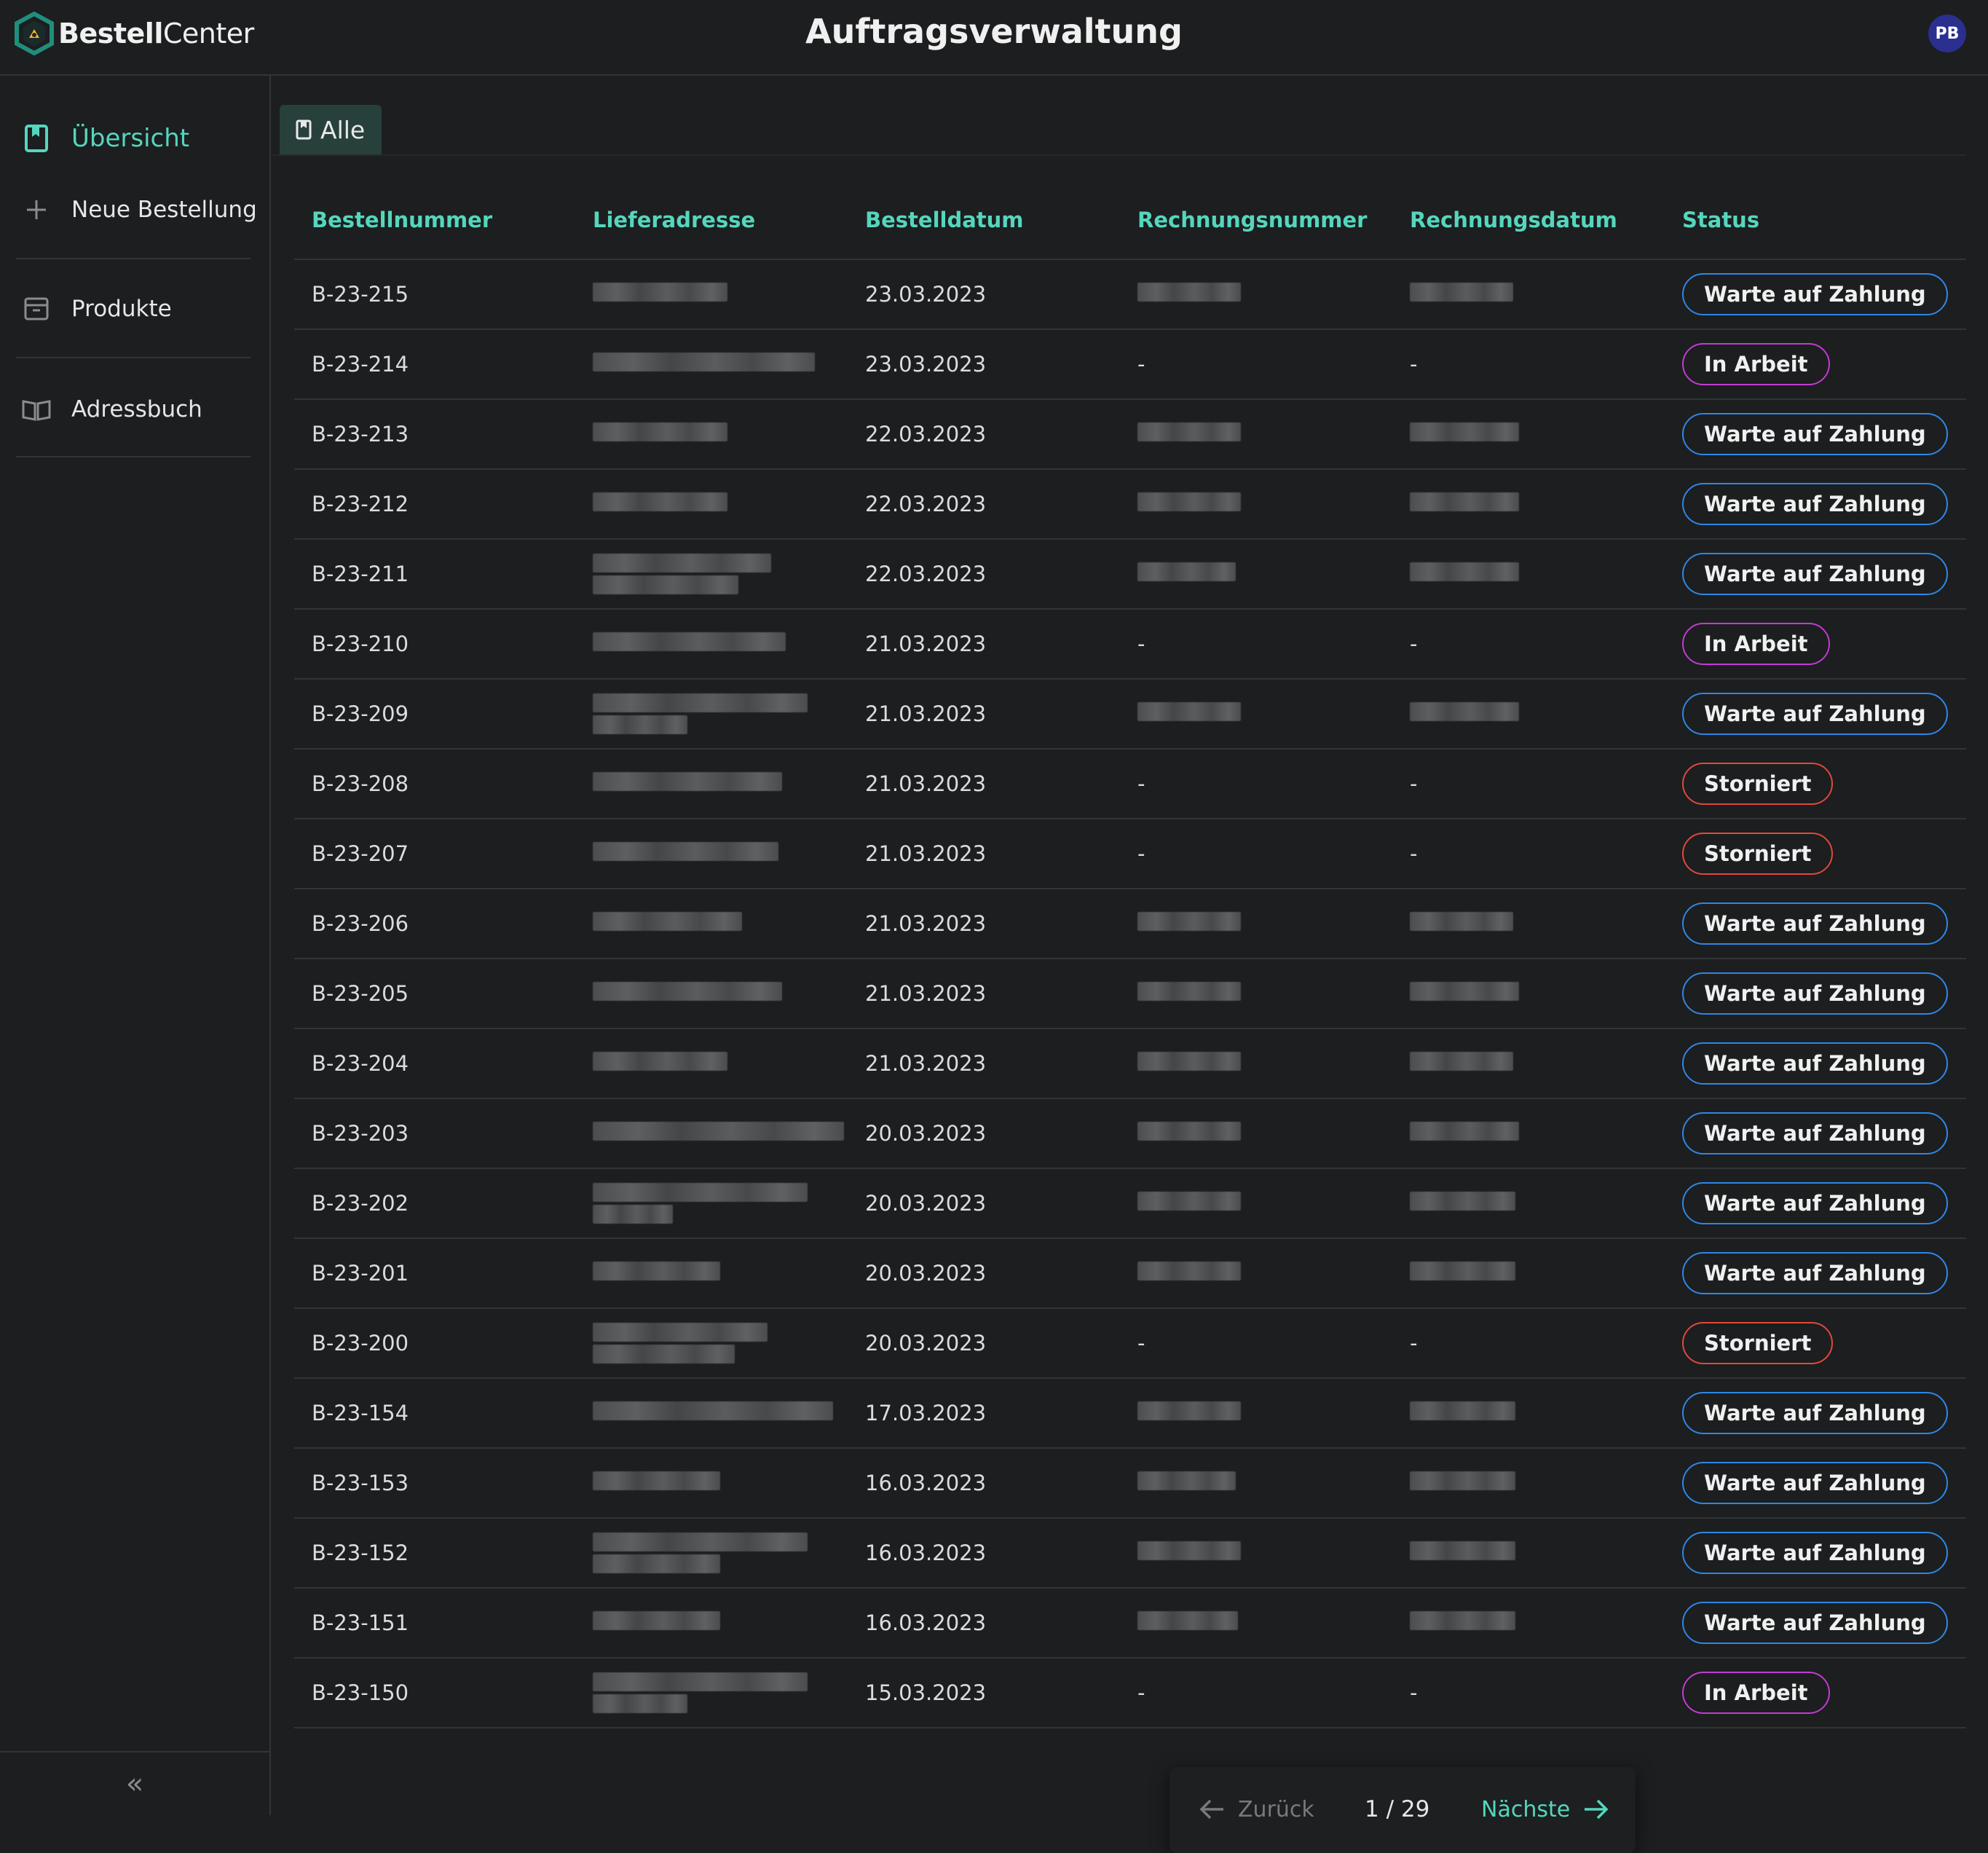 The height and width of the screenshot is (1853, 1988). What do you see at coordinates (1130, 574) in the screenshot?
I see `table-row: B-23-211 22.03.2023 Warte auf Zahlung` at bounding box center [1130, 574].